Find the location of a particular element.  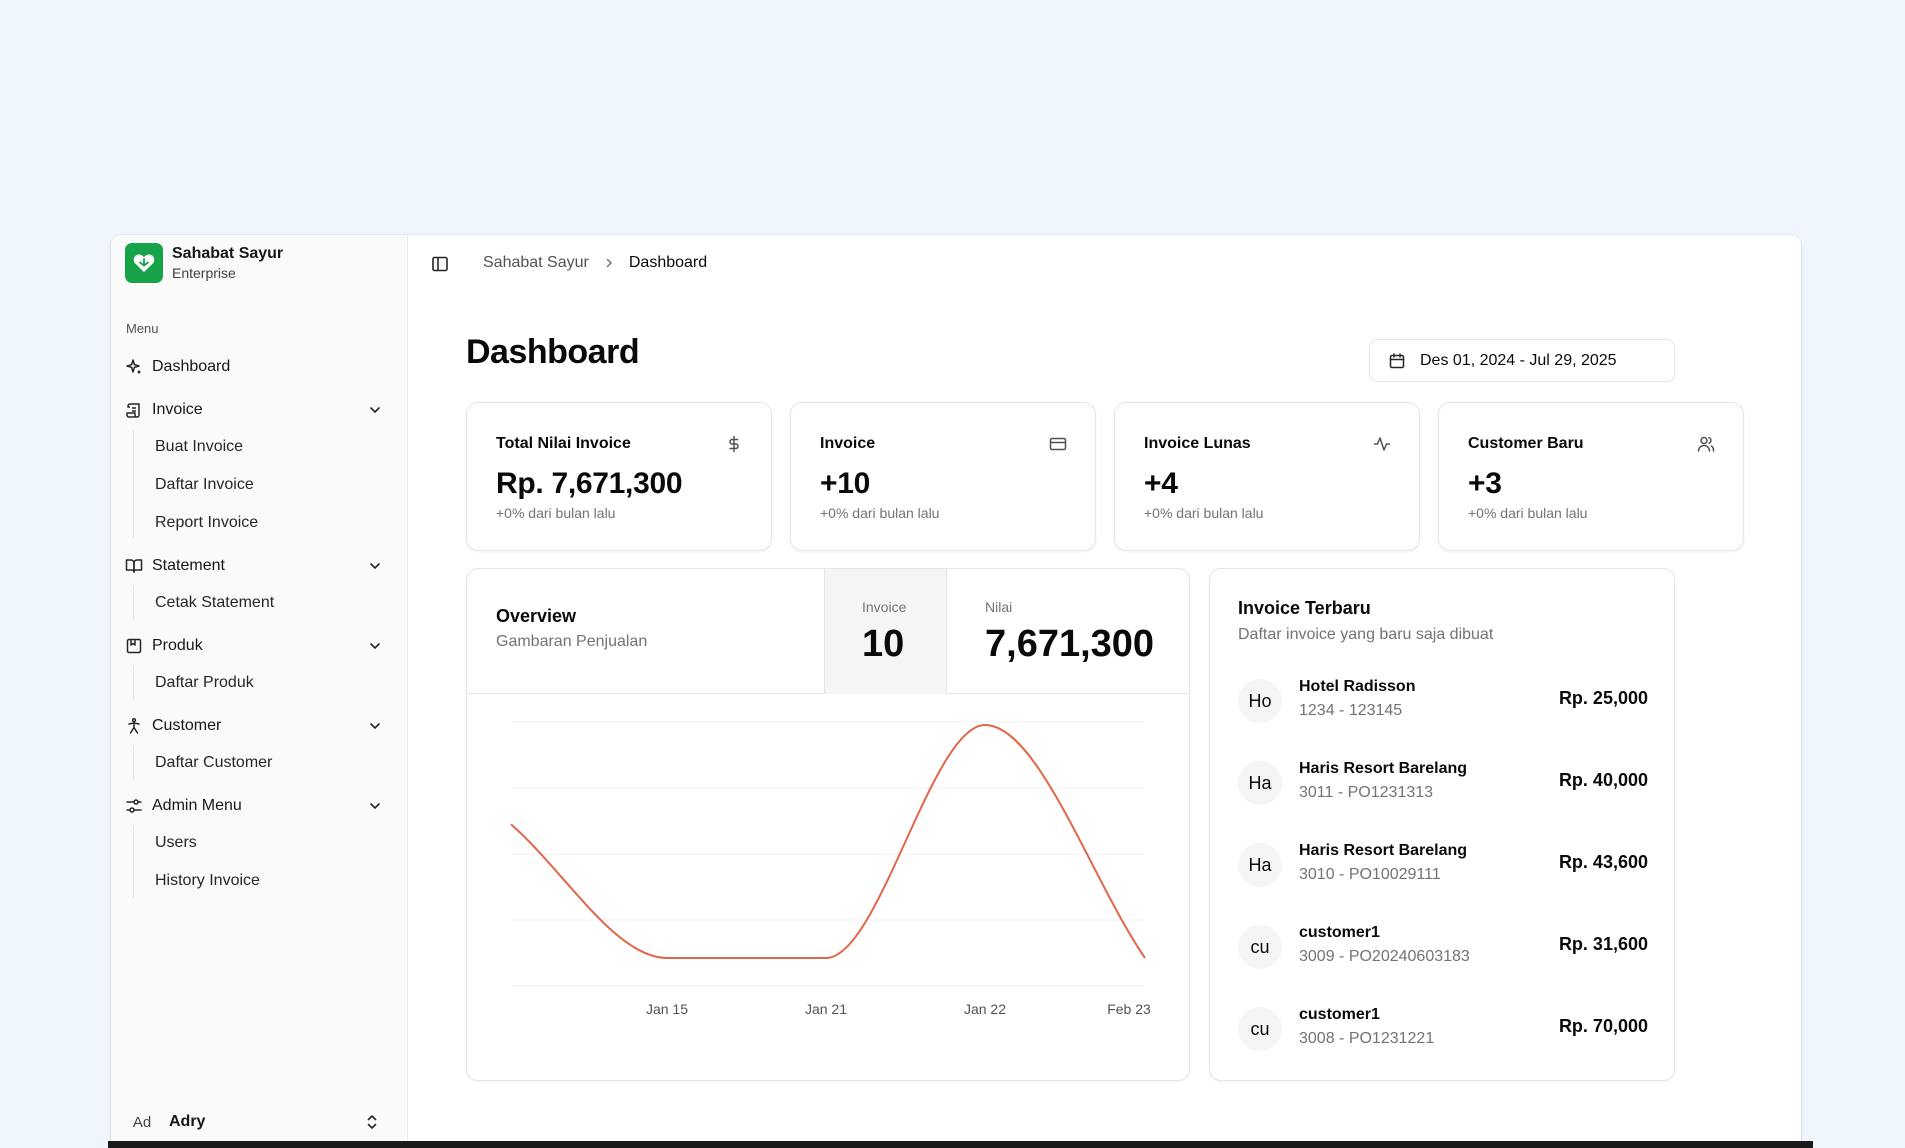

avatar: Ha is located at coordinates (1260, 865).